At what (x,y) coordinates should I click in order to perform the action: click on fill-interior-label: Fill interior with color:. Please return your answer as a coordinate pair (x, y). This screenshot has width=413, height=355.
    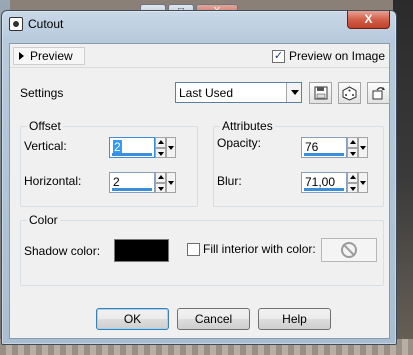
    Looking at the image, I should click on (259, 249).